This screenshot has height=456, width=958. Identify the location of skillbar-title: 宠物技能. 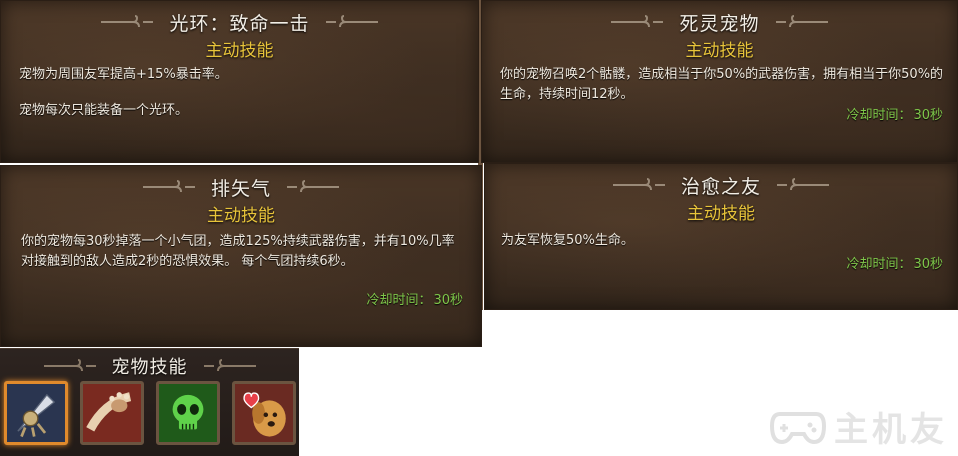
(149, 367).